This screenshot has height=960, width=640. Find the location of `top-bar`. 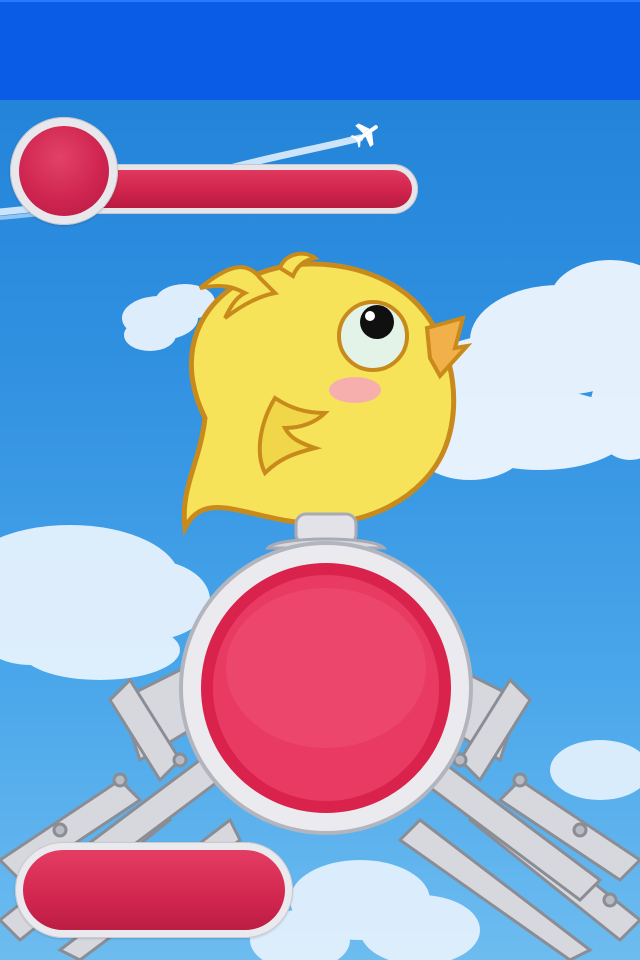

top-bar is located at coordinates (320, 50).